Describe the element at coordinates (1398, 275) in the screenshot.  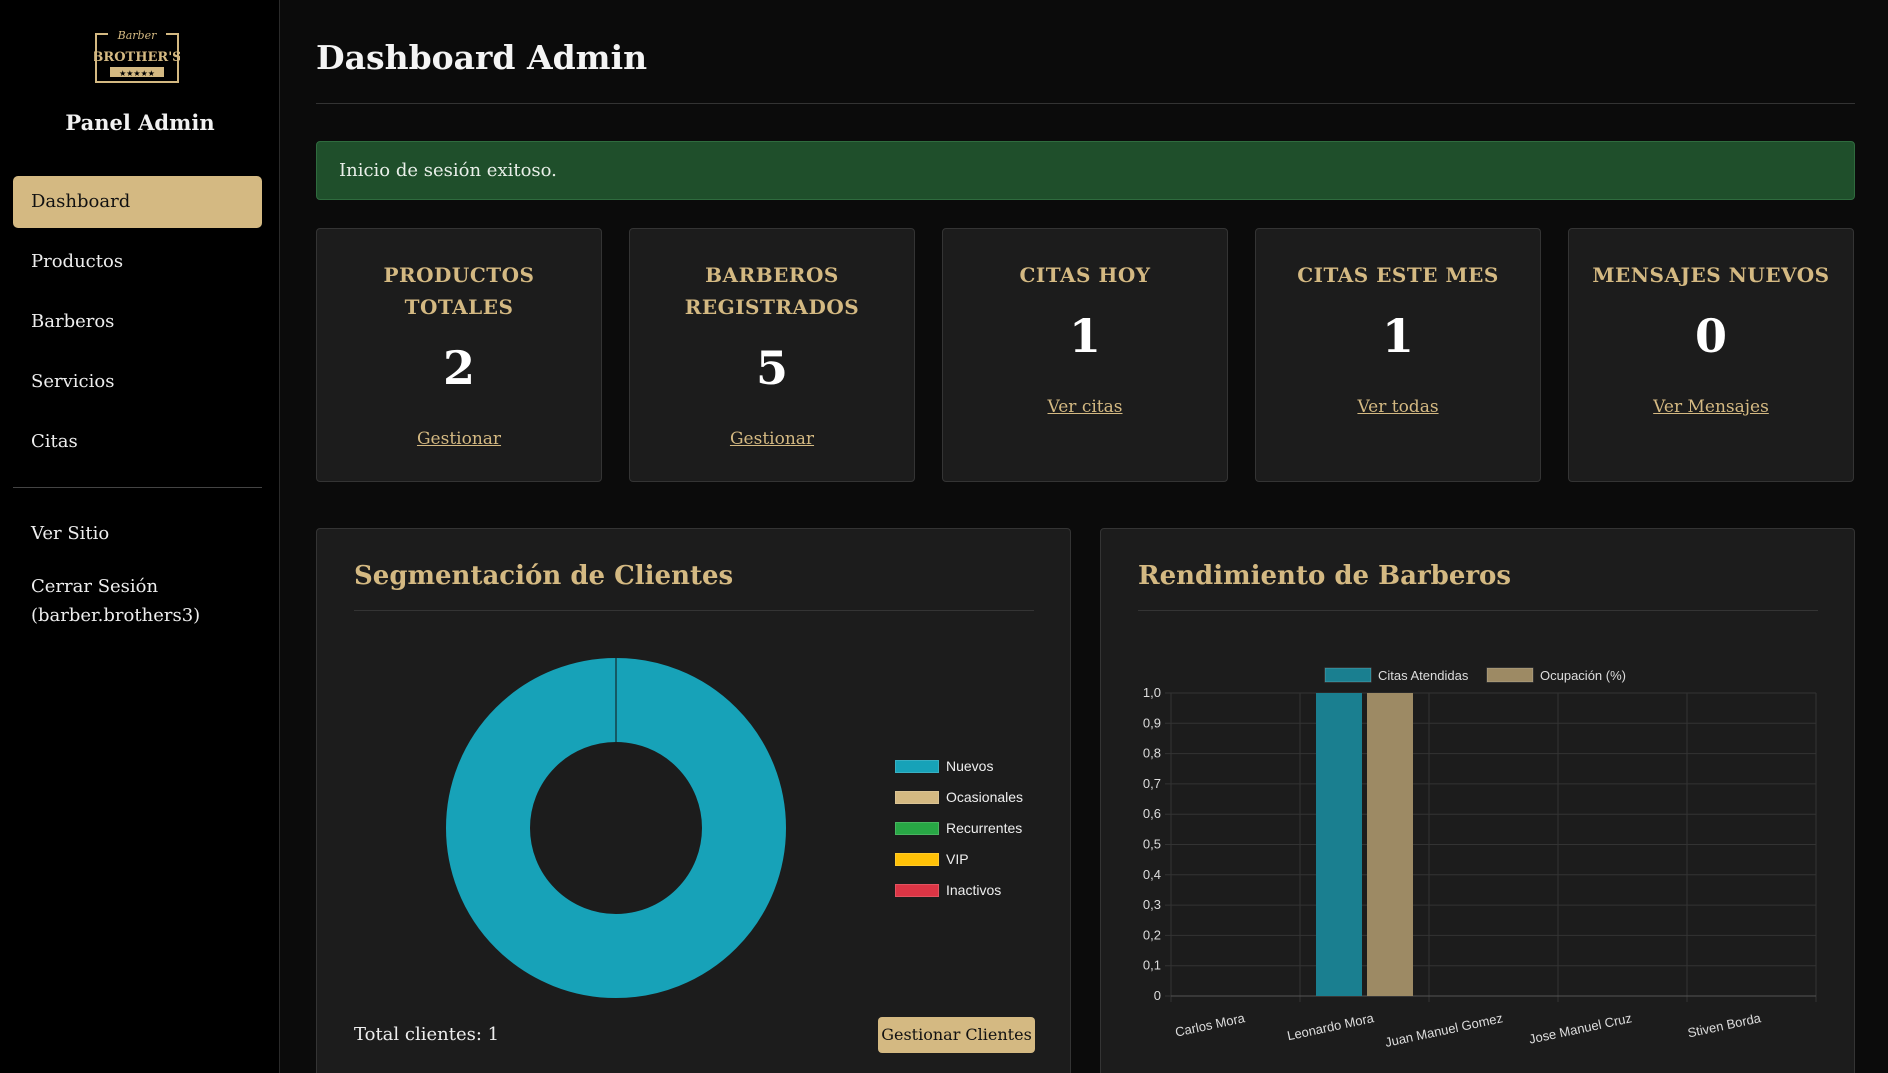
I see `stat-card-label: CITAS ESTE MES` at that location.